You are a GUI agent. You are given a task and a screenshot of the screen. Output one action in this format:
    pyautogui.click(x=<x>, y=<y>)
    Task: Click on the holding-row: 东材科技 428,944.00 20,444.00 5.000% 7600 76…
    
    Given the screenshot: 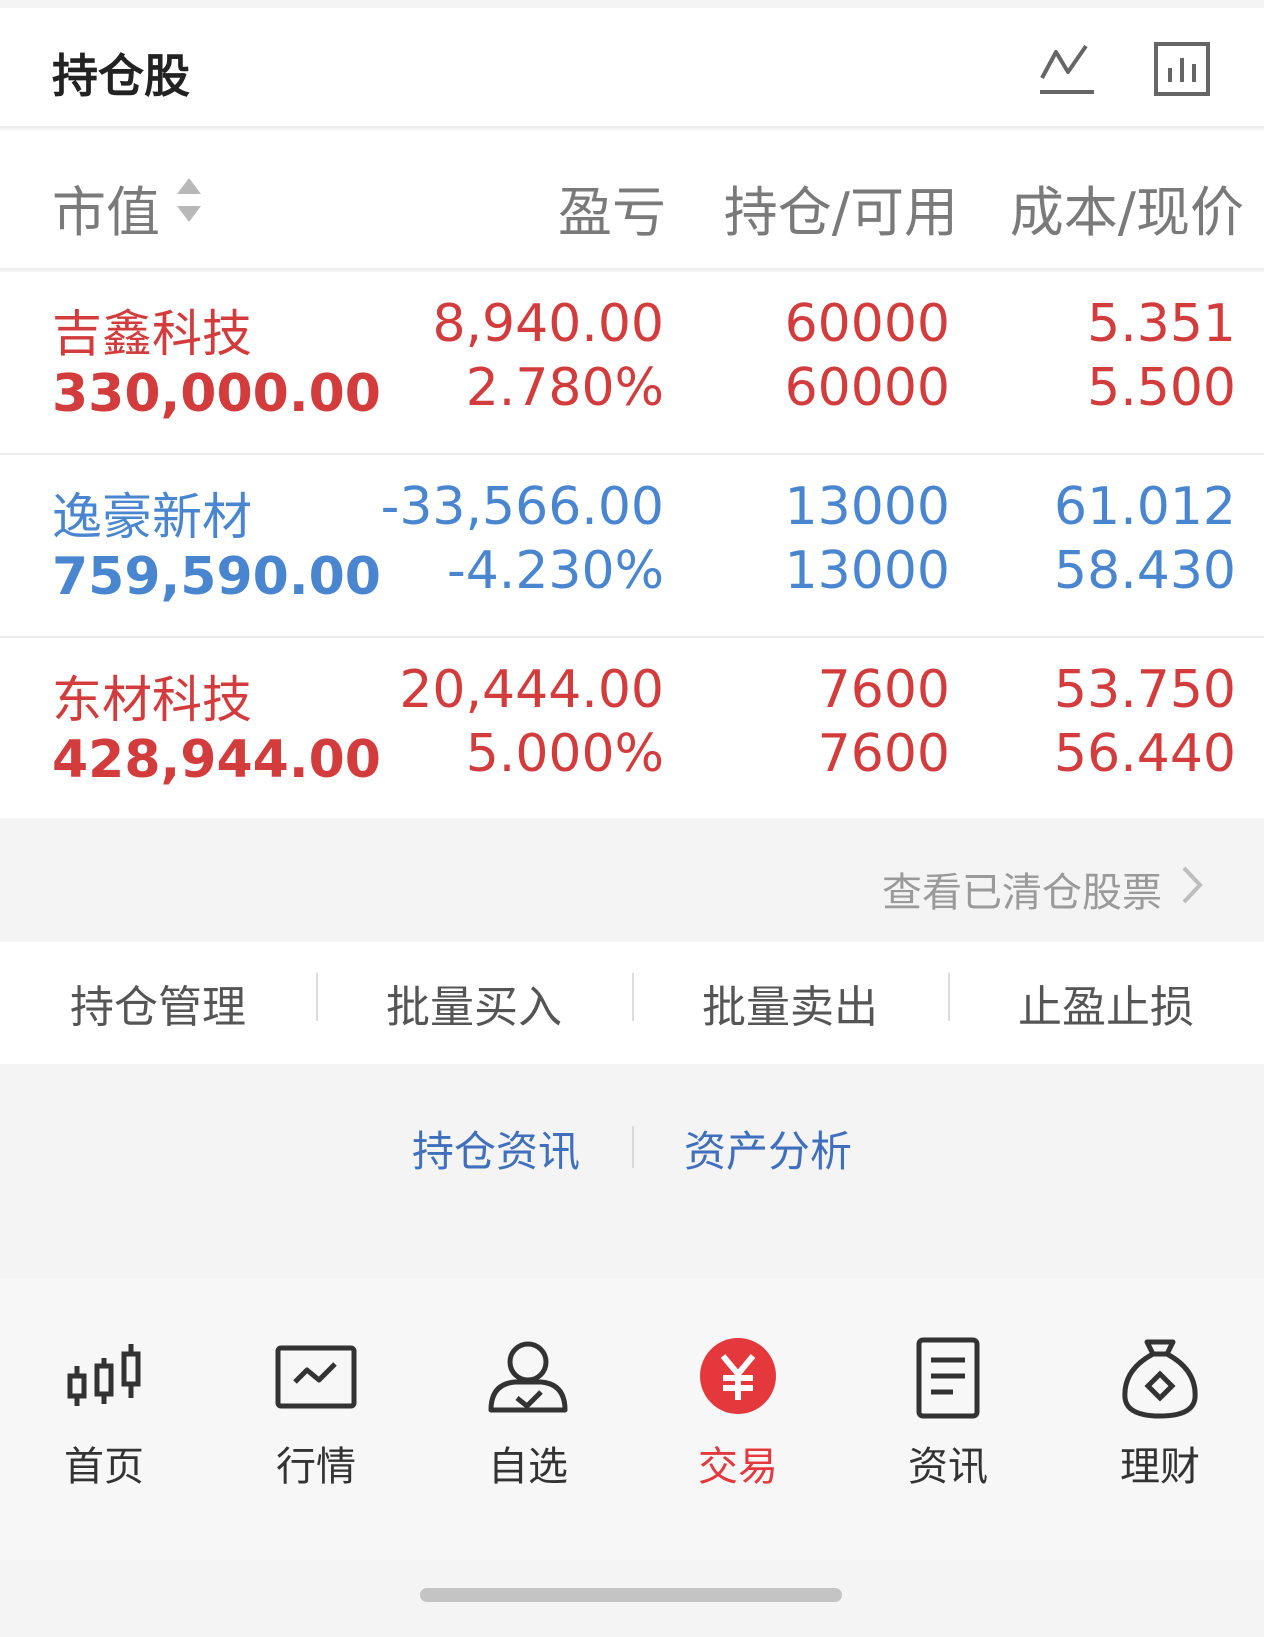 What is the action you would take?
    pyautogui.click(x=632, y=728)
    